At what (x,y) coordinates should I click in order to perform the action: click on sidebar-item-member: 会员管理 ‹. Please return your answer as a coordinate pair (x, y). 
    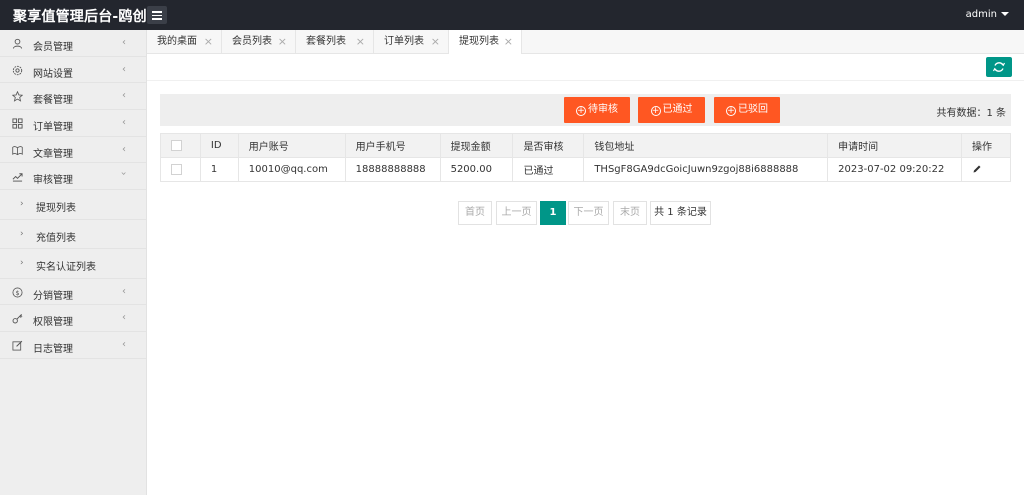
    Looking at the image, I should click on (73, 43).